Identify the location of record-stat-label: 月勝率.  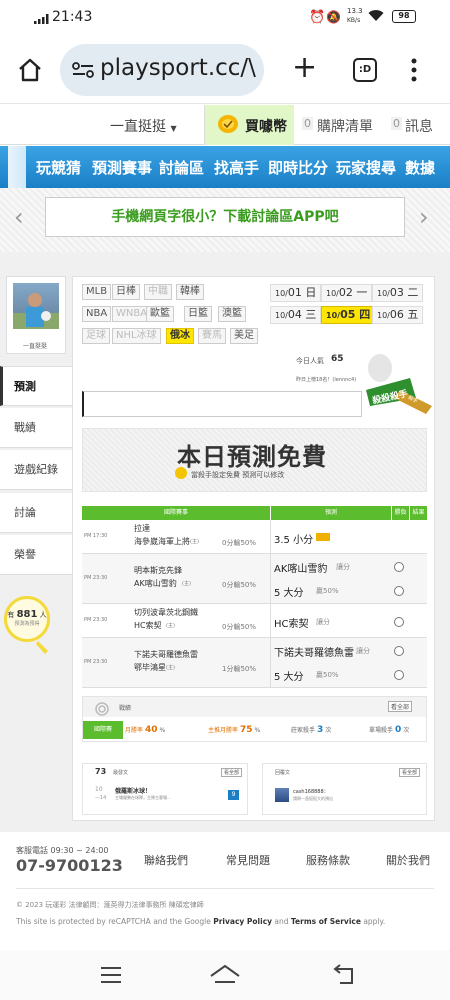
(134, 730).